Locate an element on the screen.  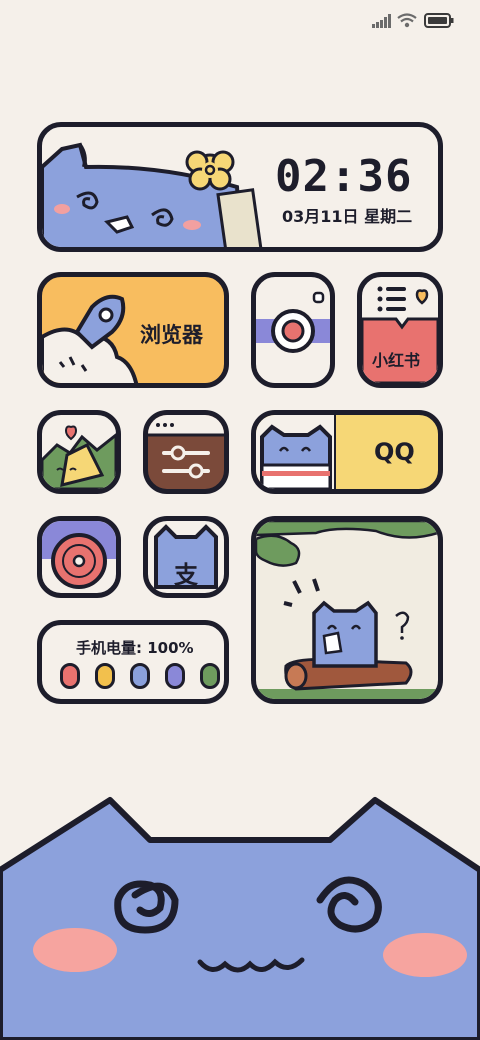
alipay-label: 支 is located at coordinates (186, 575).